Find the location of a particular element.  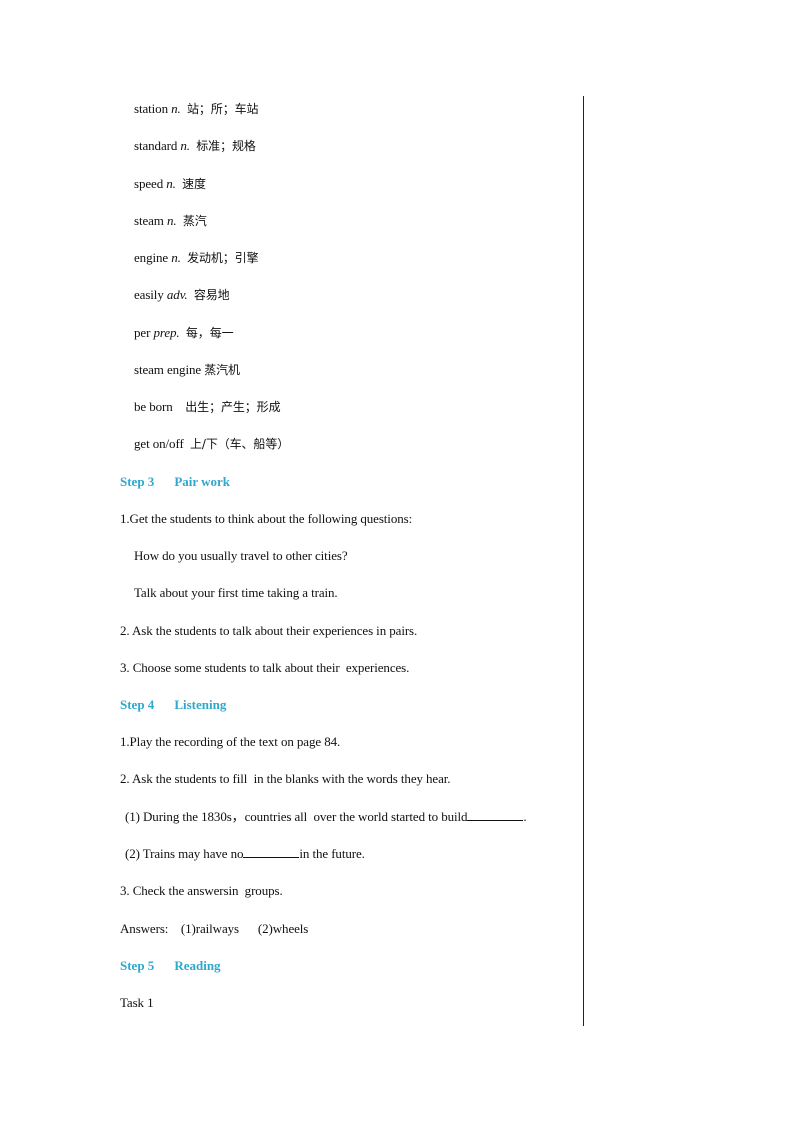

vocab-item: get on/off 上/下（车、船等） is located at coordinates (211, 444).